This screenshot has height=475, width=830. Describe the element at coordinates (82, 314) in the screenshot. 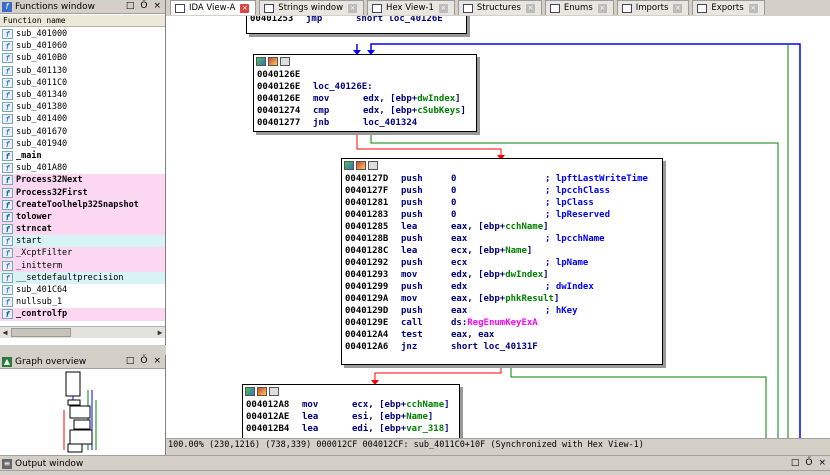

I see `function-list-item: f _controlfp` at that location.